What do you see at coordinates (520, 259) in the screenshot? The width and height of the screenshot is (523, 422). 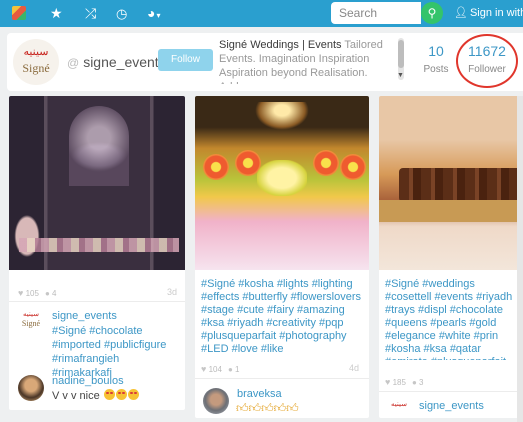 I see `page-scrollbar` at bounding box center [520, 259].